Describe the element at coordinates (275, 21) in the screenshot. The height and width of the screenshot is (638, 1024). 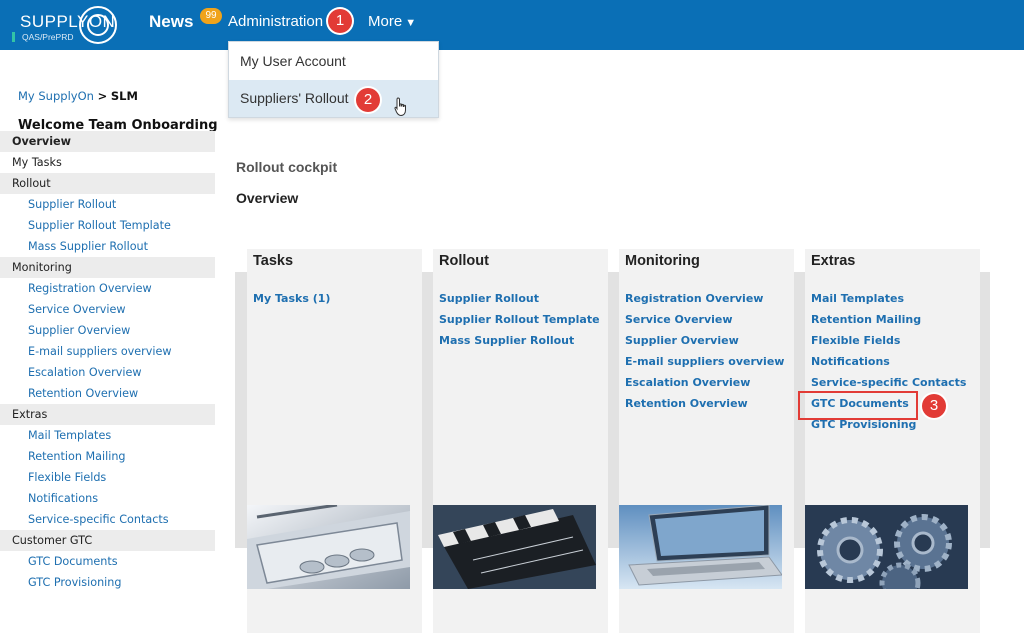
I see `nav-administration: Administration` at that location.